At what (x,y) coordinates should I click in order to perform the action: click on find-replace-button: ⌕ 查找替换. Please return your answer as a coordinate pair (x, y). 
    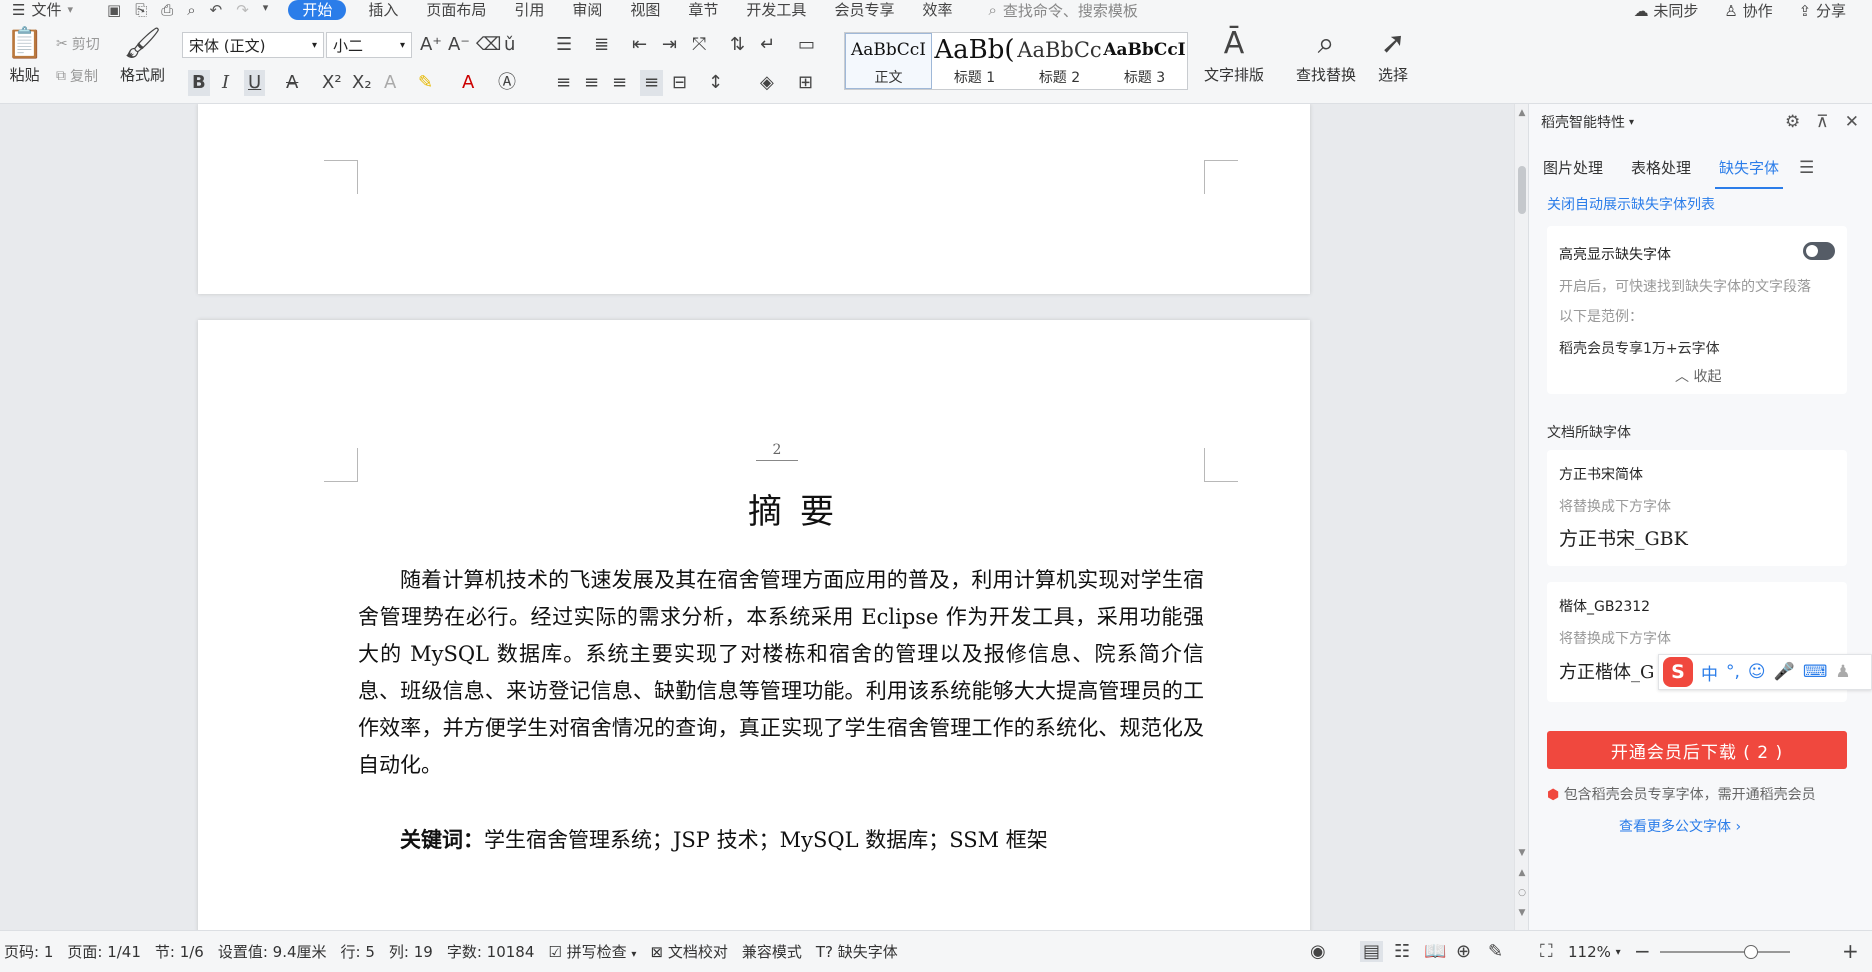
    Looking at the image, I should click on (1326, 54).